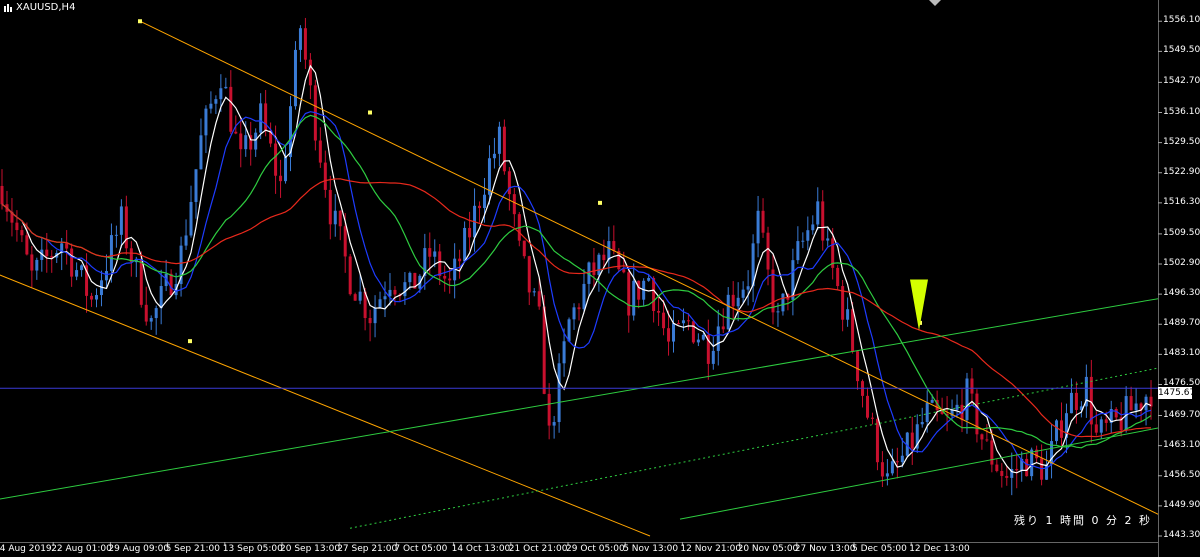 The image size is (1200, 557). I want to click on x-tick-label: 29 Oct 05:00, so click(595, 549).